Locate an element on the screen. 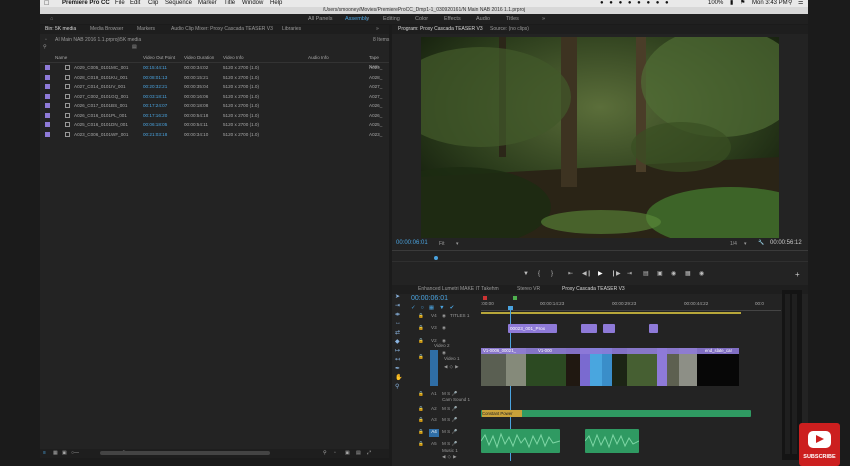 Image resolution: width=850 pixels, height=466 pixels. tab-proxy-cascada: Proxy Cascada TEASER V3 is located at coordinates (593, 289).